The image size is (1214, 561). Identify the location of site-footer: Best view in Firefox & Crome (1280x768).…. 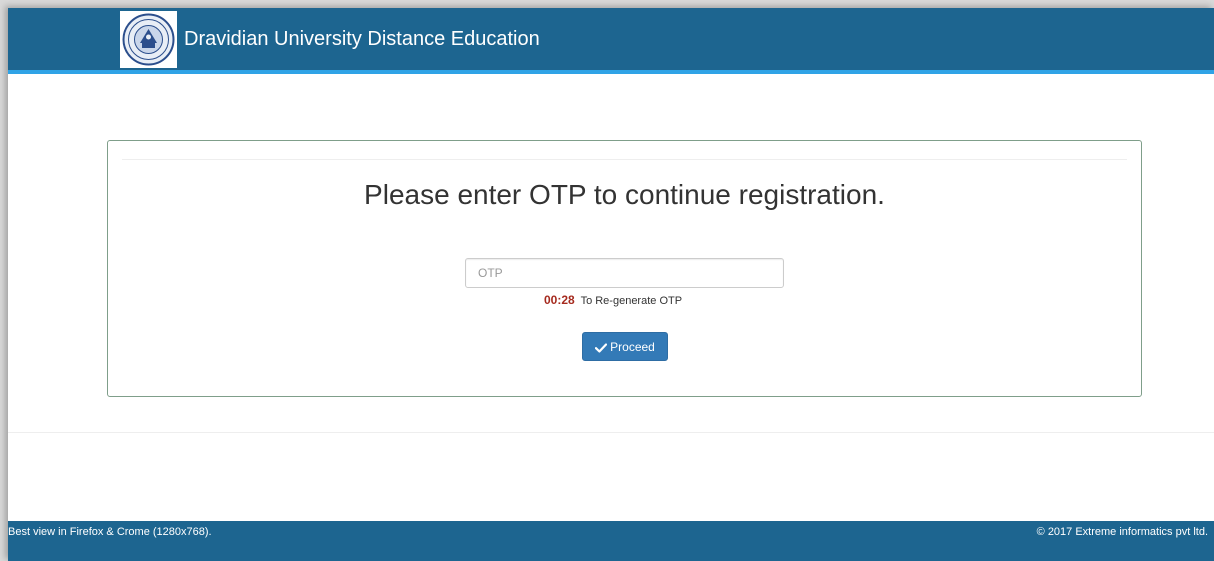
(611, 541).